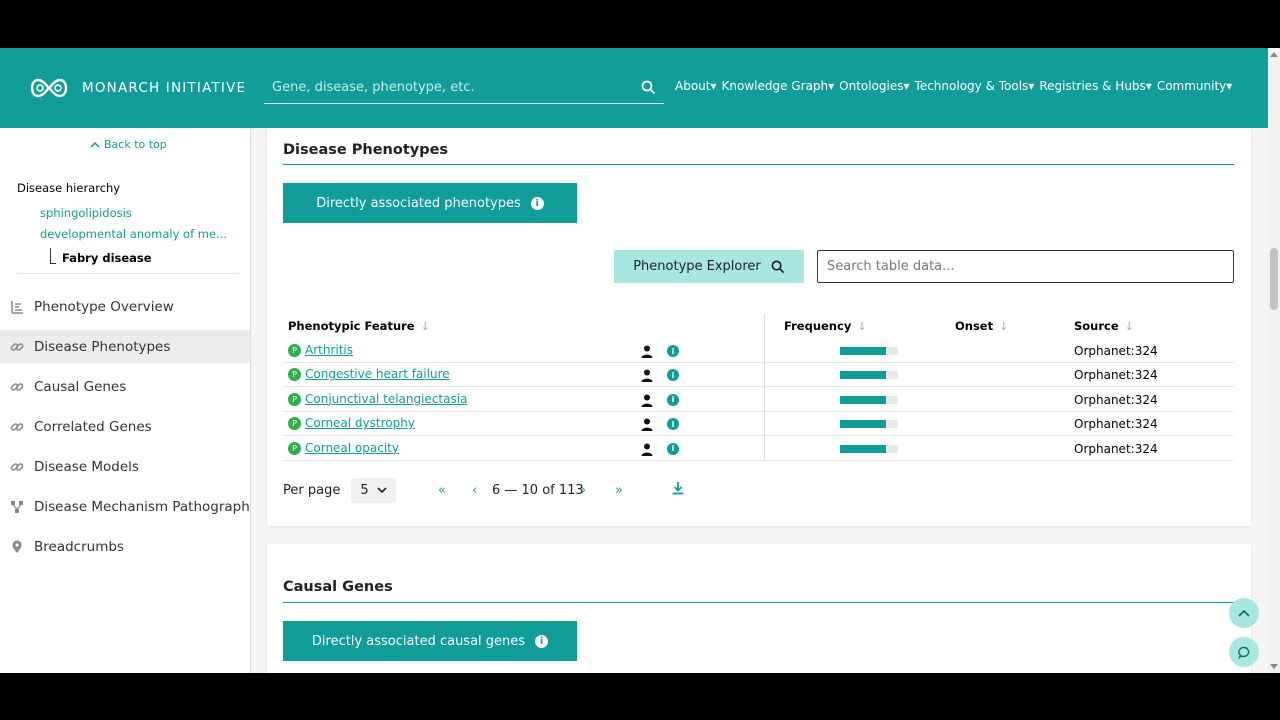 Image resolution: width=1280 pixels, height=720 pixels. What do you see at coordinates (975, 86) in the screenshot?
I see `nav-technology-tools: Technology & Tools▾` at bounding box center [975, 86].